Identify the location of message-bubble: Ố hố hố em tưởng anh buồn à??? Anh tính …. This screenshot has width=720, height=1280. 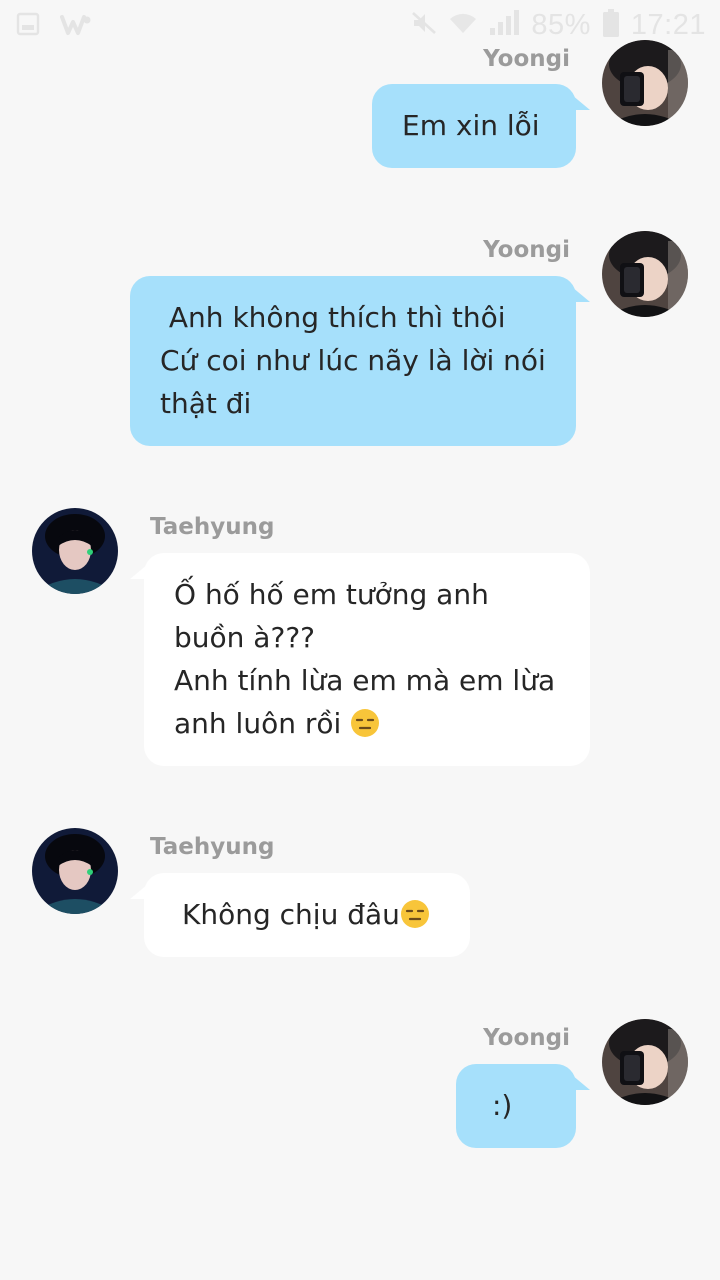
(360, 659).